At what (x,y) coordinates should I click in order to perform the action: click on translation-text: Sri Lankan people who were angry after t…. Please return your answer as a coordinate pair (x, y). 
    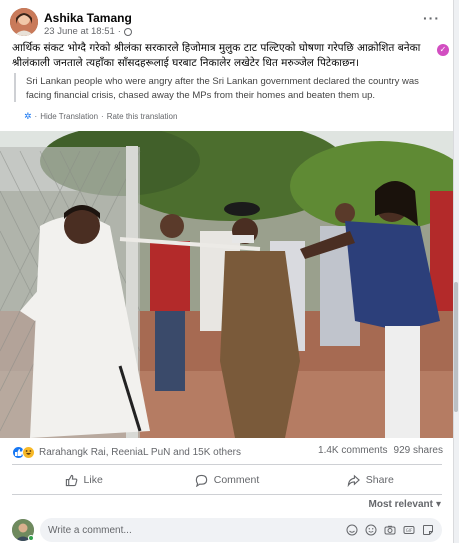
    Looking at the image, I should click on (222, 88).